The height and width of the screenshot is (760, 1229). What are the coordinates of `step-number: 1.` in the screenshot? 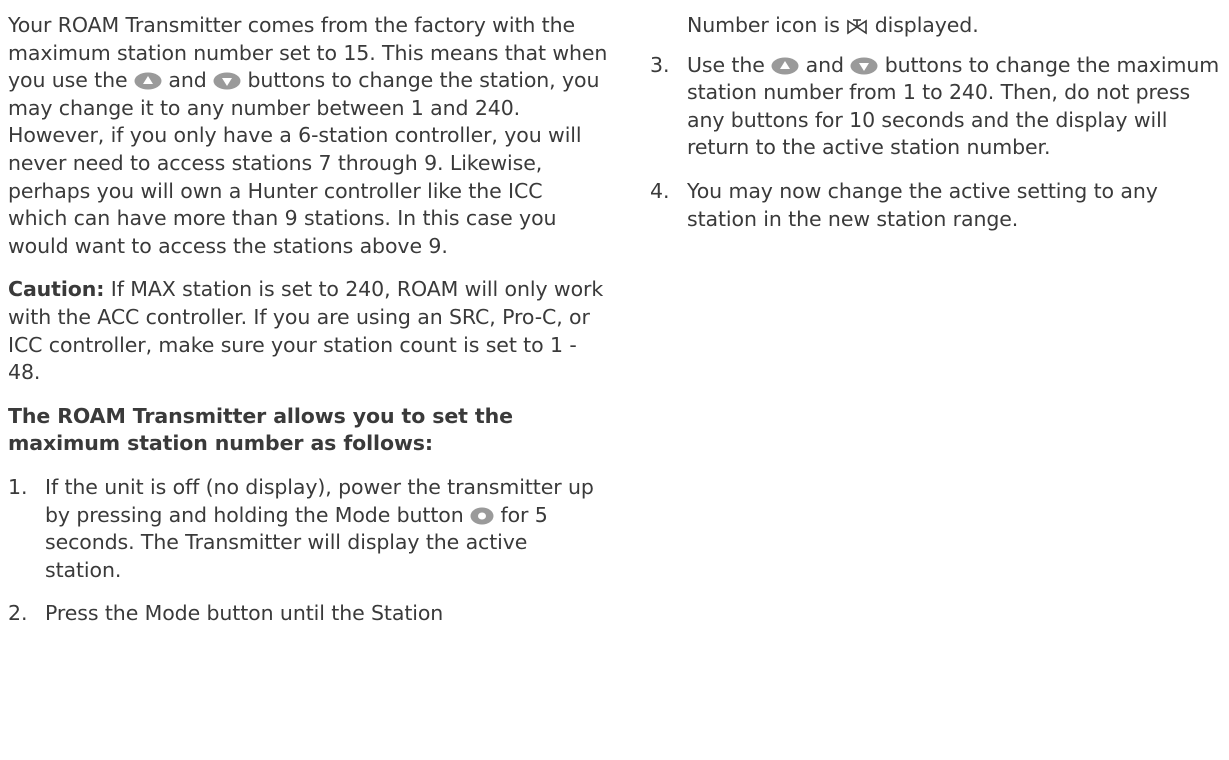 It's located at (18, 486).